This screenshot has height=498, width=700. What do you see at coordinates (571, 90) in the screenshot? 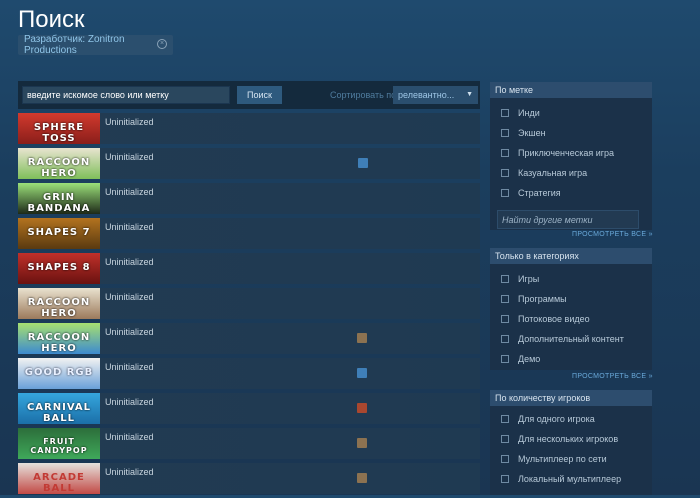
I see `tag-panel-header: По метке` at bounding box center [571, 90].